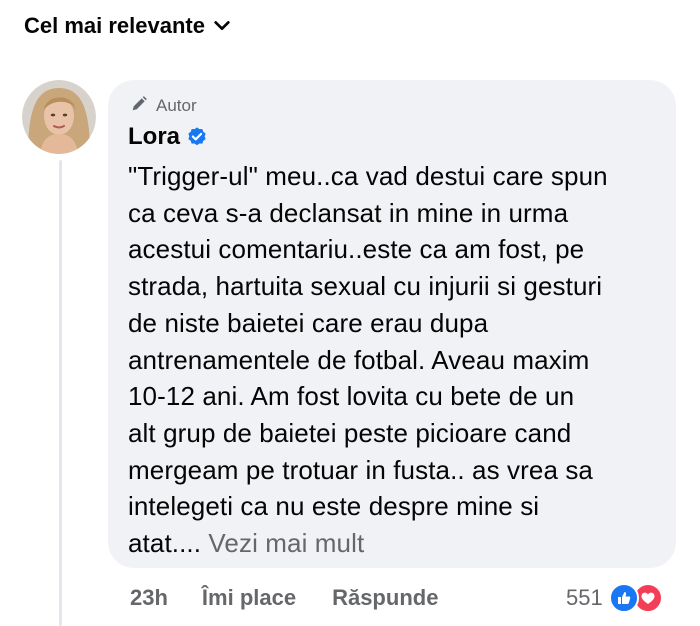 The width and height of the screenshot is (700, 626). What do you see at coordinates (197, 137) in the screenshot?
I see `verified-badge-icon` at bounding box center [197, 137].